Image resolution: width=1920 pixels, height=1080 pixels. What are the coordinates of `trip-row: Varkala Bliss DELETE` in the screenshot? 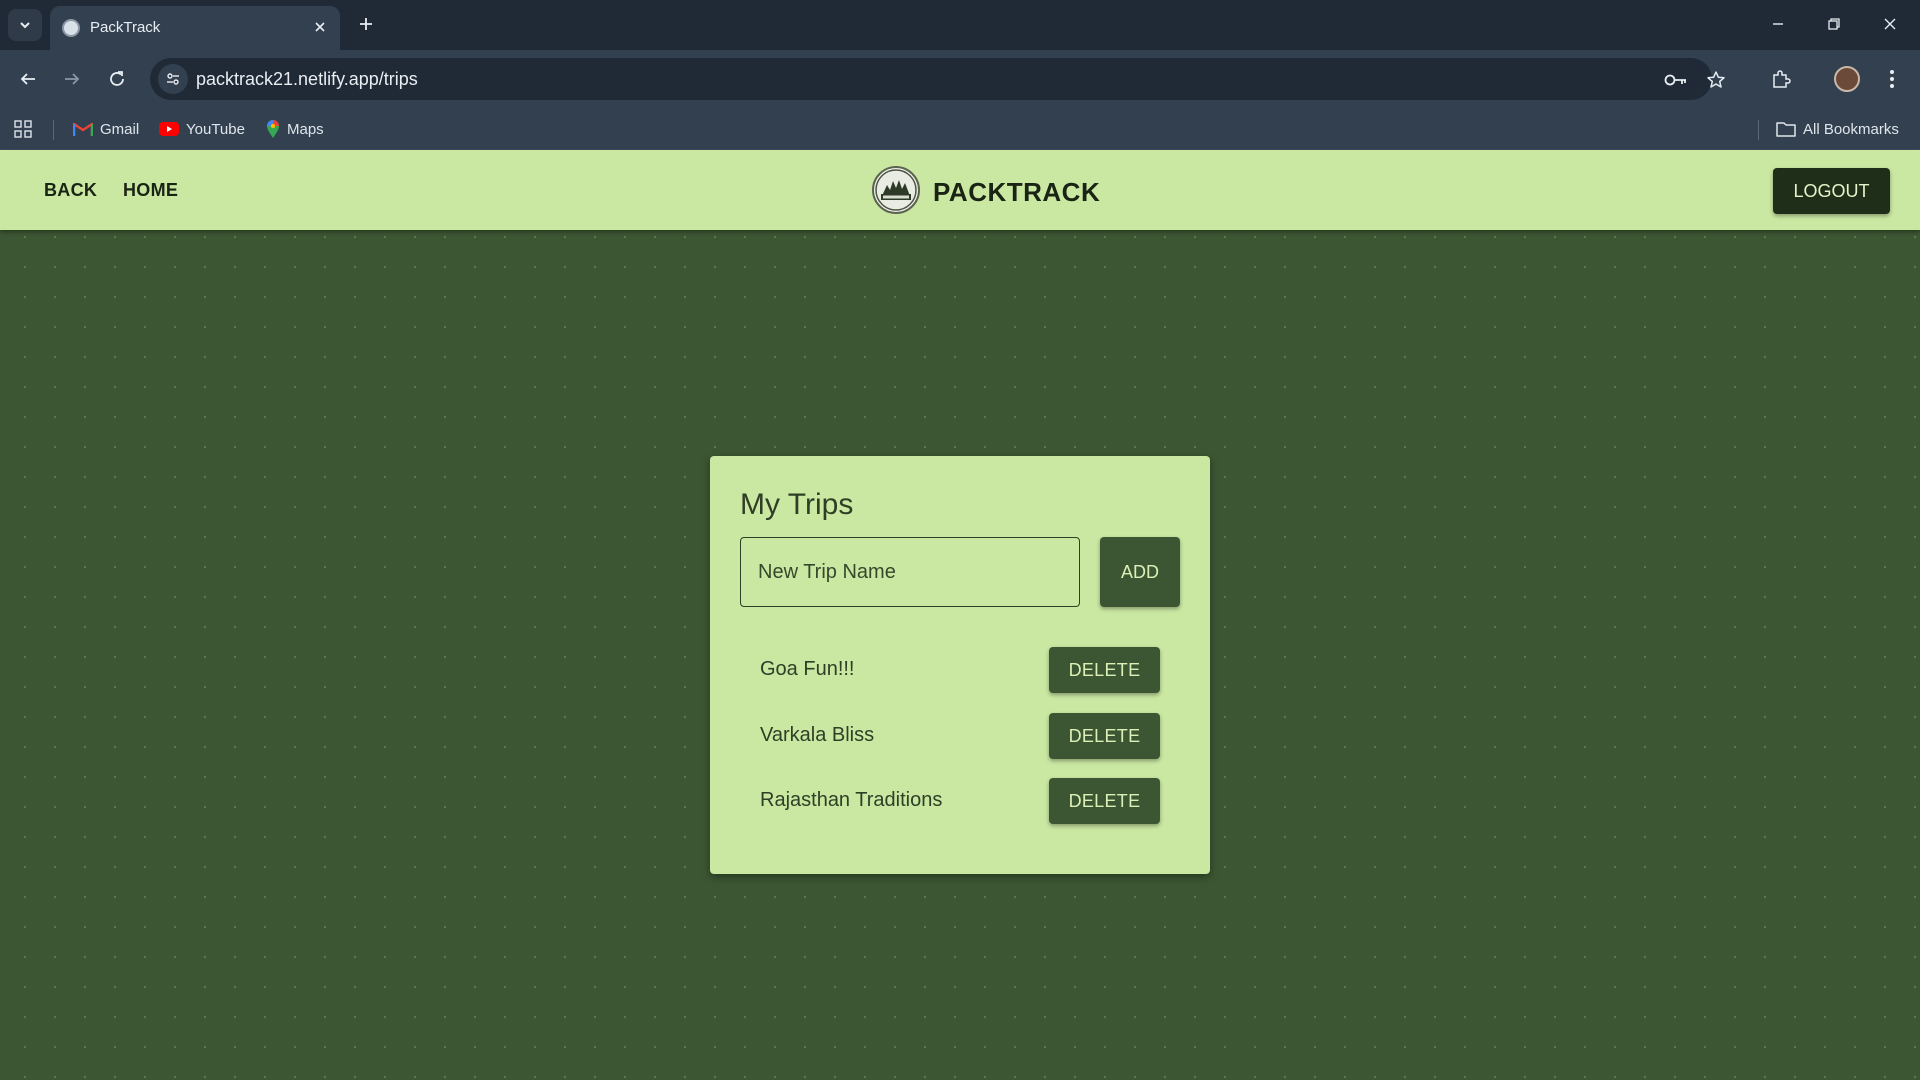 It's located at (960, 736).